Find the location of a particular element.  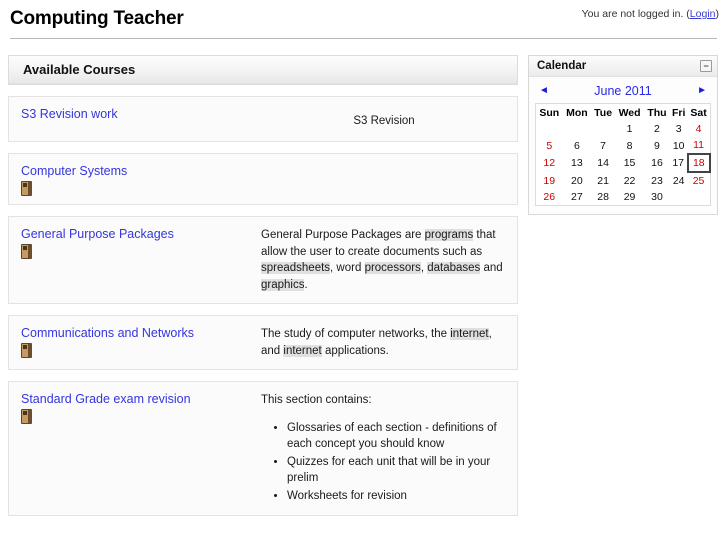

calendar-day-cell: 8 is located at coordinates (629, 145).